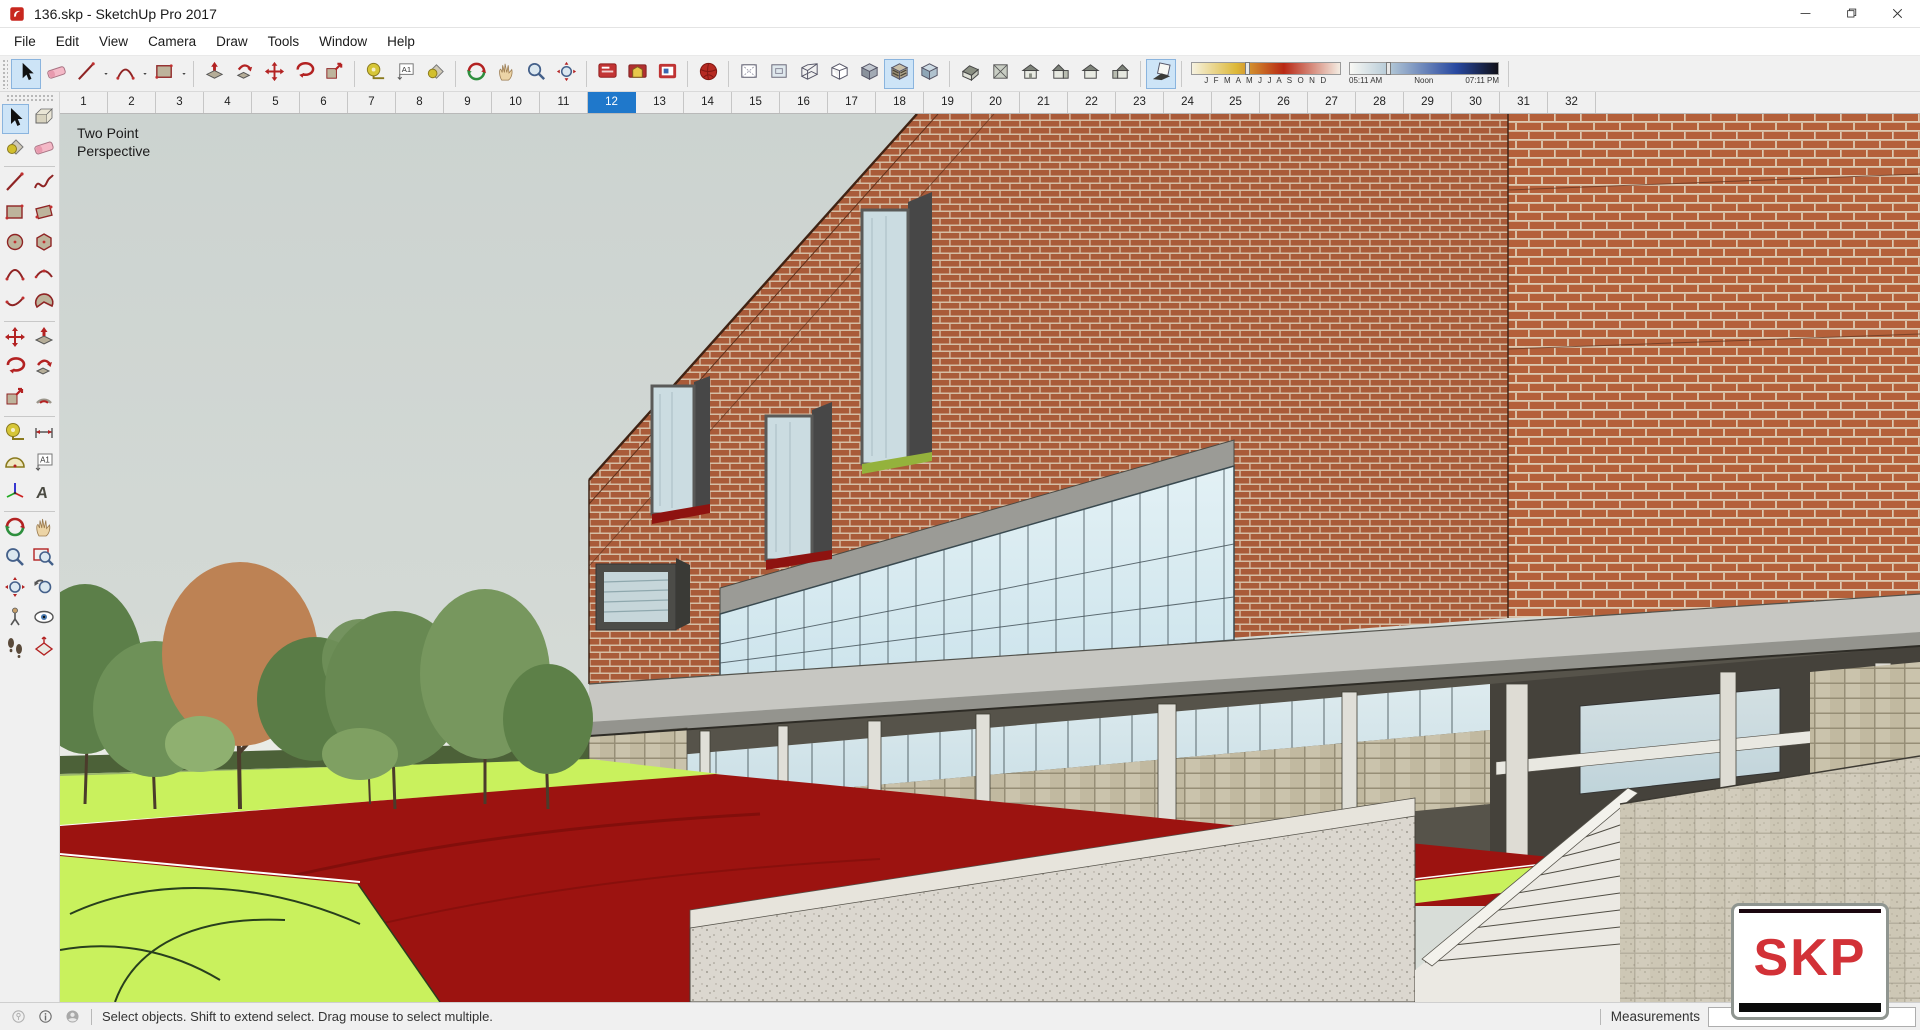 Image resolution: width=1920 pixels, height=1030 pixels. What do you see at coordinates (15, 589) in the screenshot?
I see `palette-zoom-extents-button` at bounding box center [15, 589].